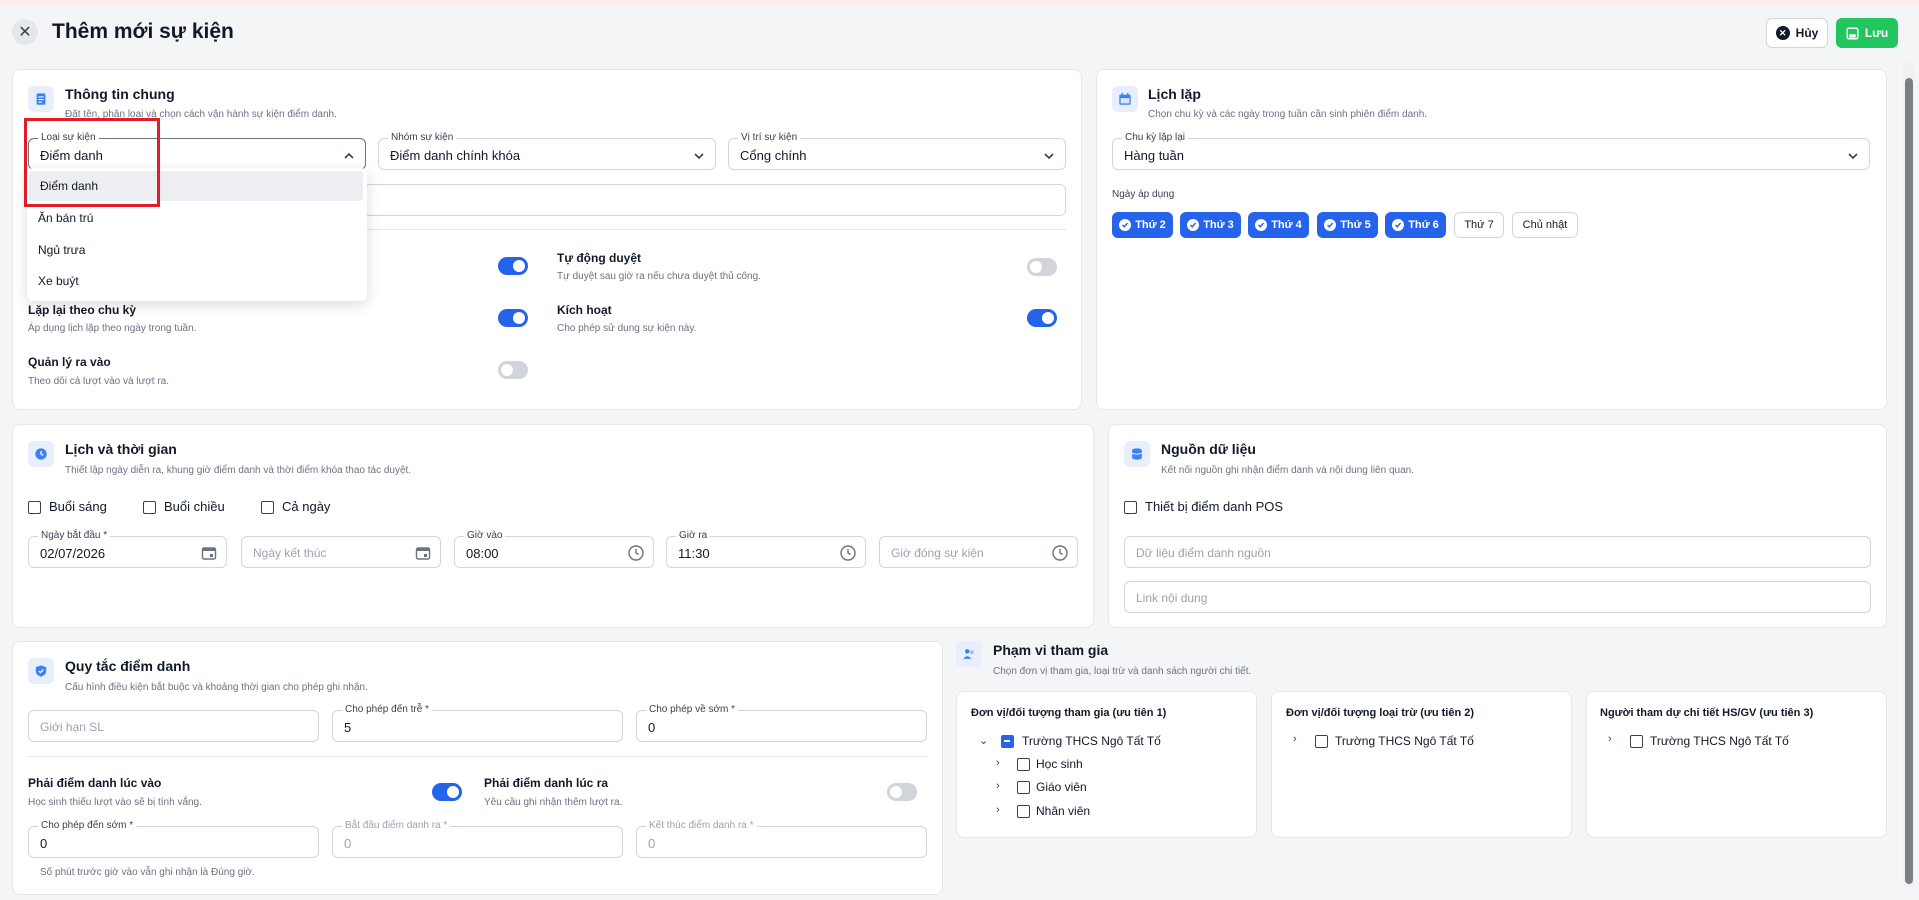 This screenshot has height=900, width=1919. What do you see at coordinates (1876, 33) in the screenshot?
I see `save-label: Lưu` at bounding box center [1876, 33].